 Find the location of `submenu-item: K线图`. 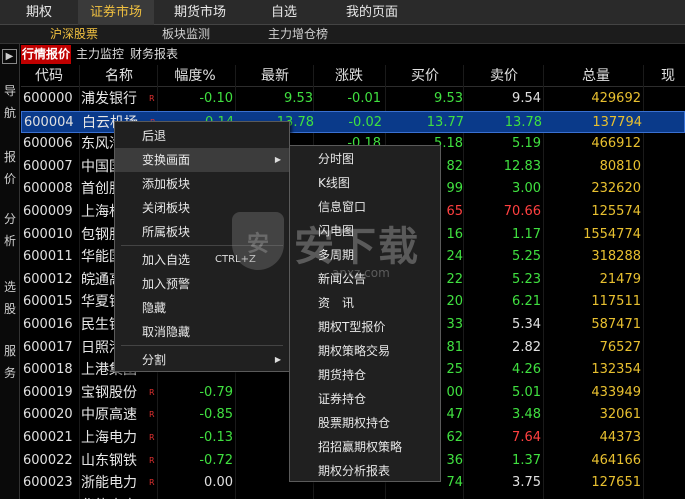

submenu-item: K线图 is located at coordinates (365, 183).